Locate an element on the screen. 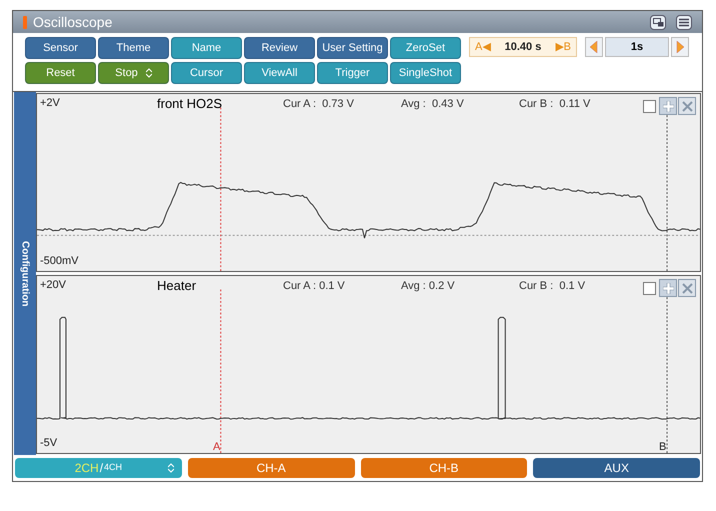  left-arrow-icon is located at coordinates (594, 47).